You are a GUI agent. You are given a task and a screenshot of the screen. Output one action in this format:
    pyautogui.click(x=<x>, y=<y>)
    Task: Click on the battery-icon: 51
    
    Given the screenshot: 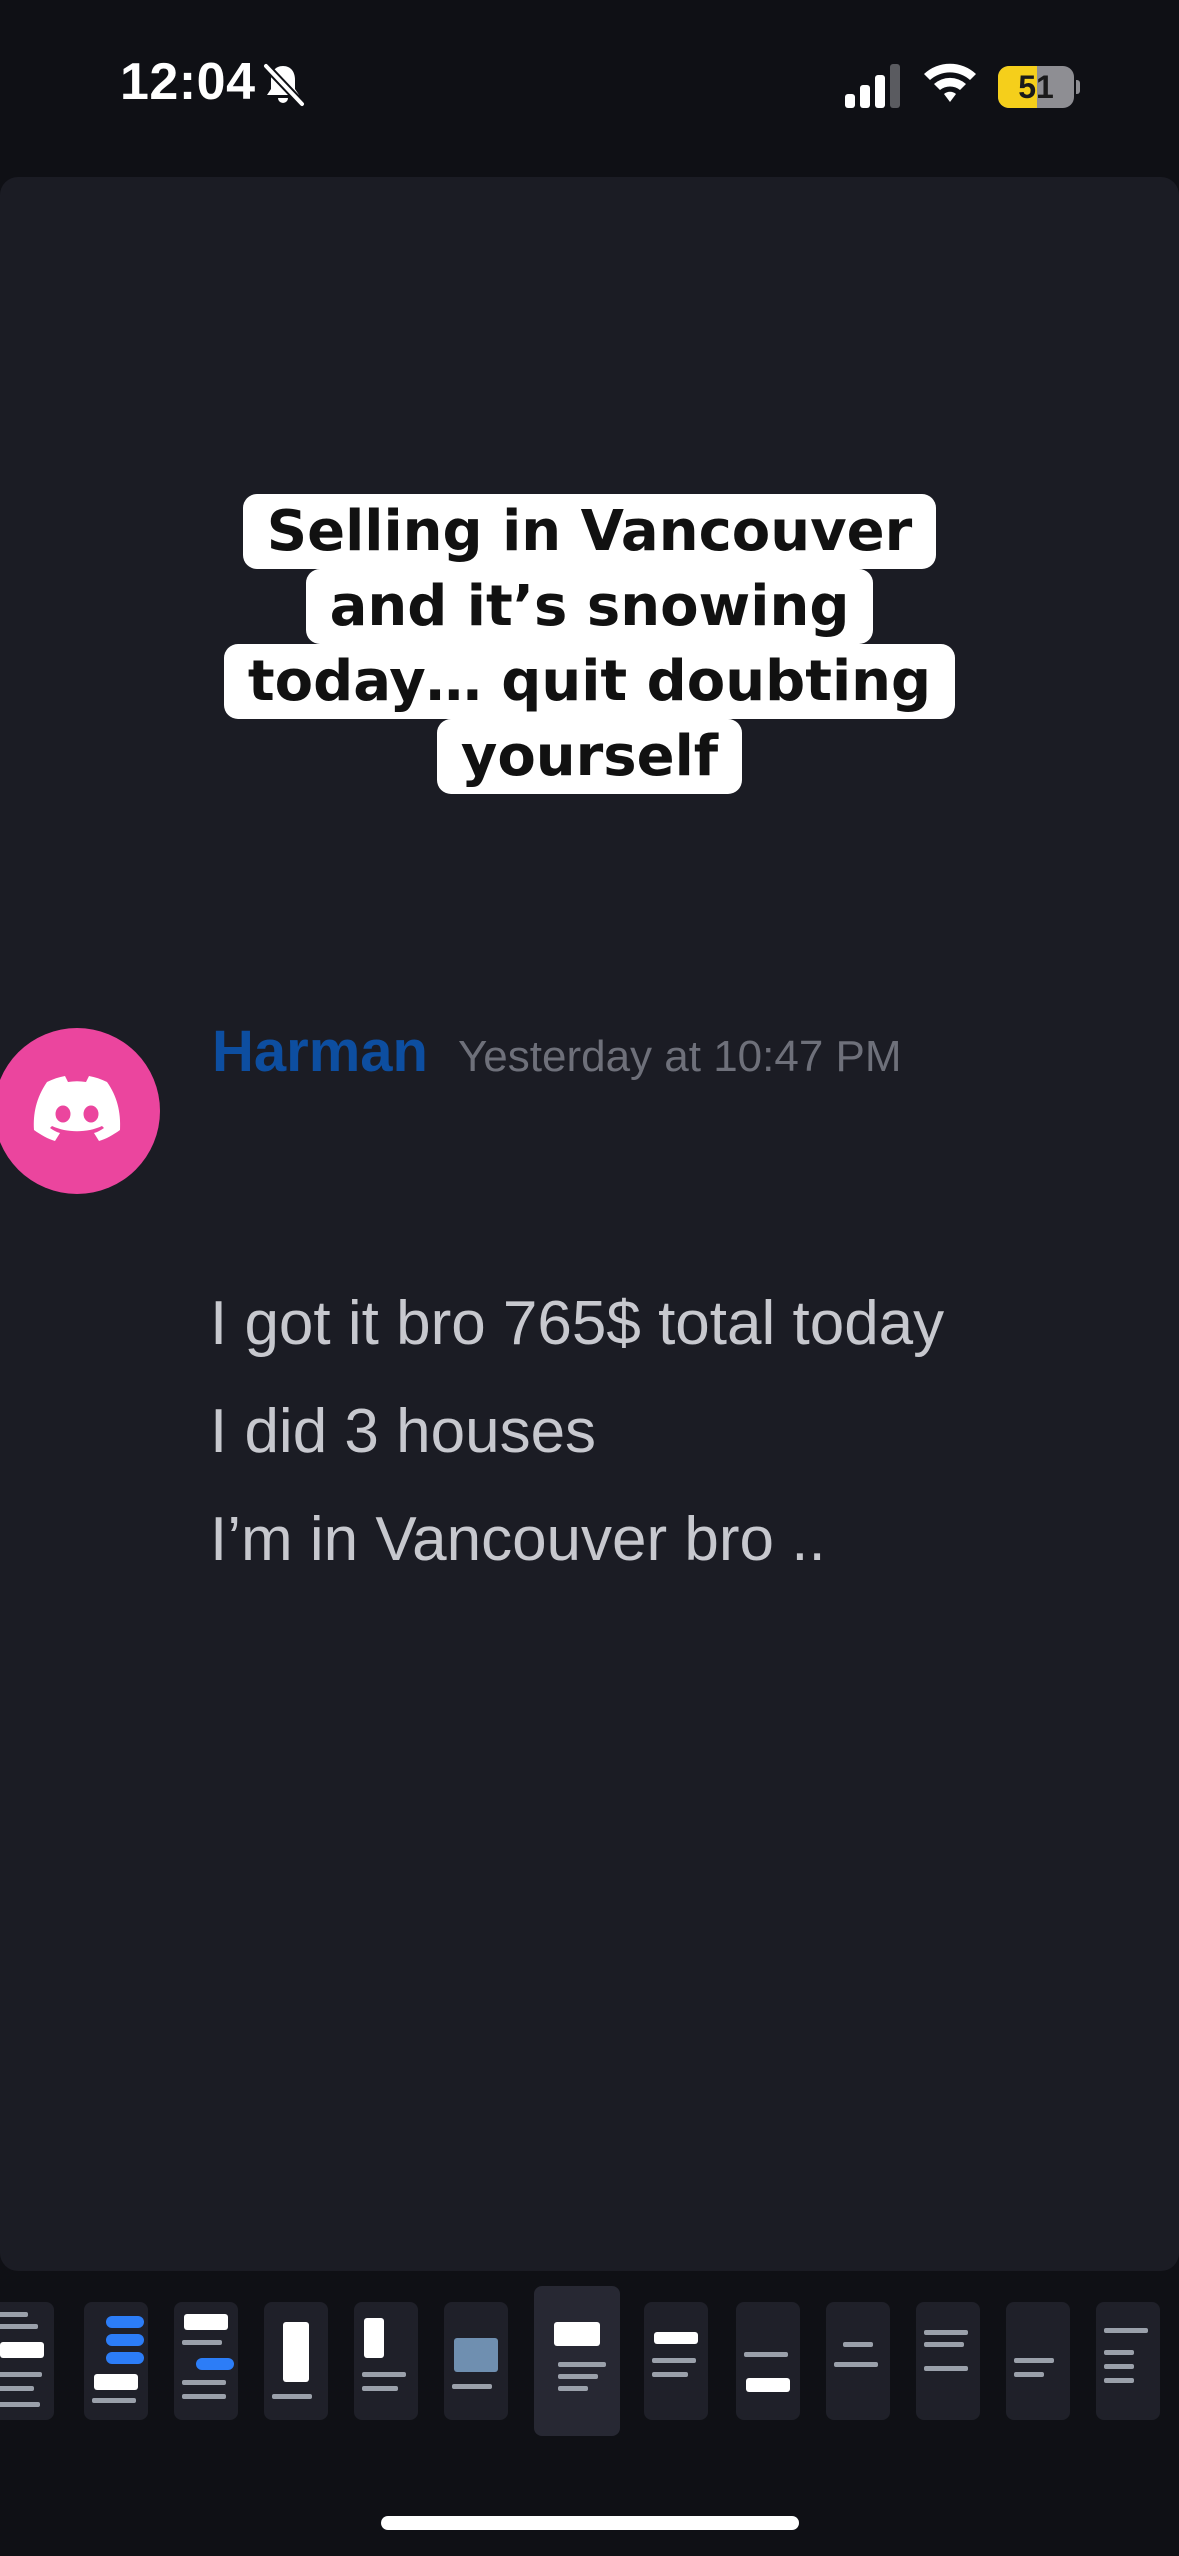 What is the action you would take?
    pyautogui.click(x=1039, y=87)
    